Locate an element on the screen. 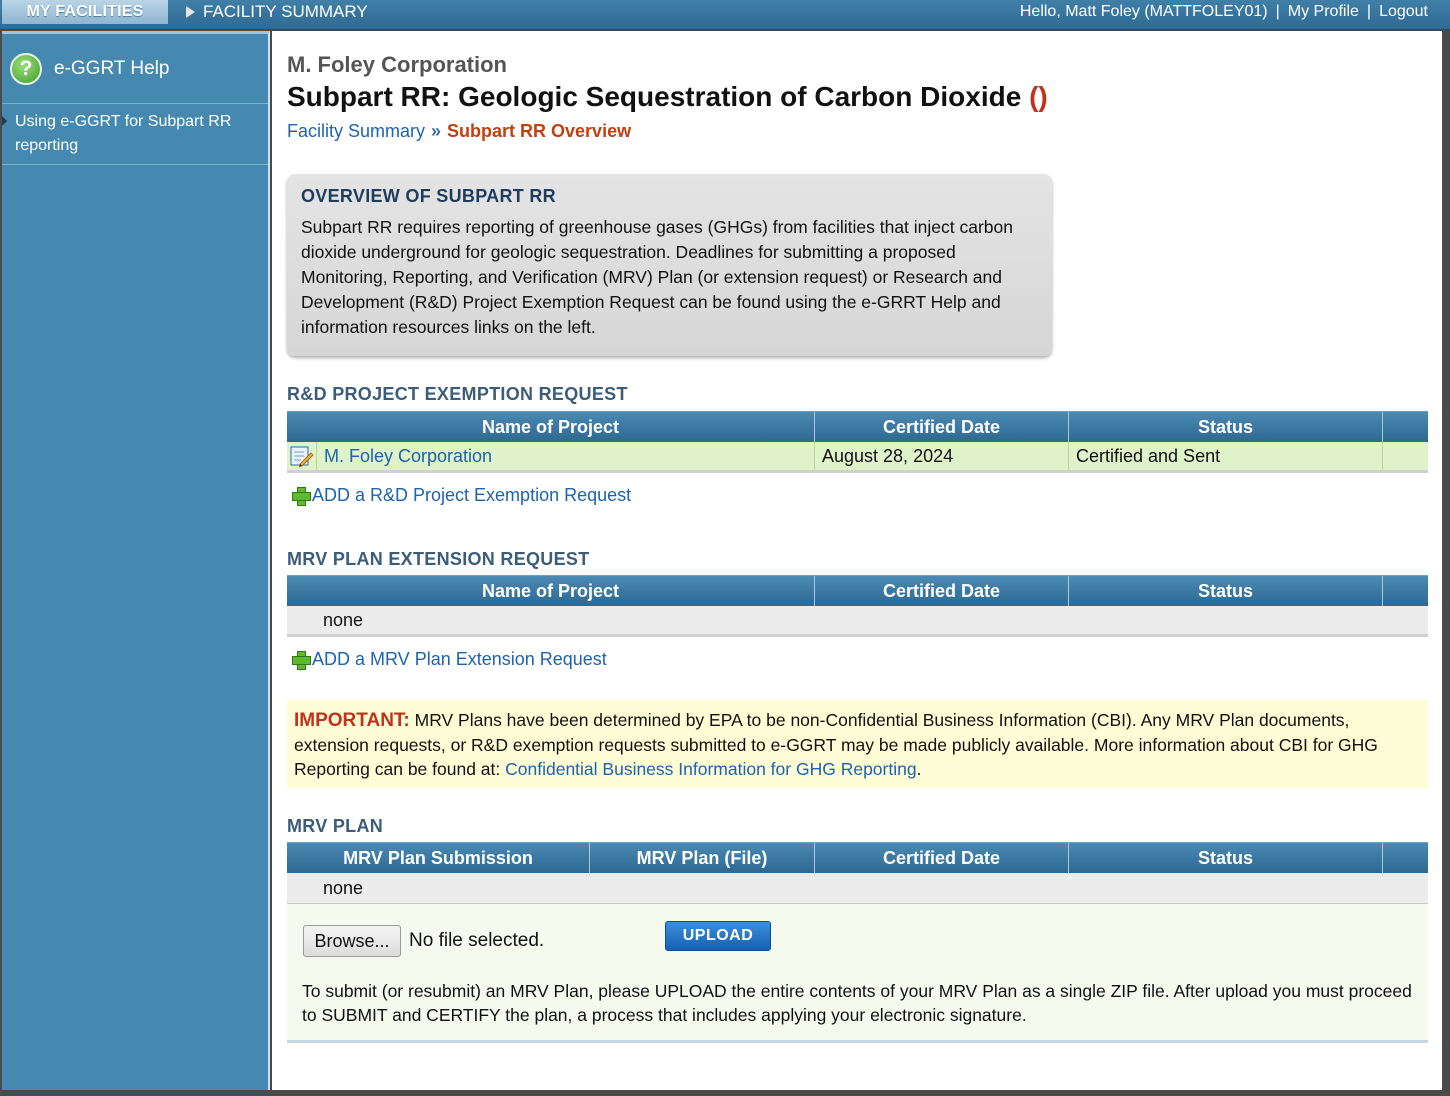 The width and height of the screenshot is (1450, 1096). upload-button: UPLOAD is located at coordinates (718, 936).